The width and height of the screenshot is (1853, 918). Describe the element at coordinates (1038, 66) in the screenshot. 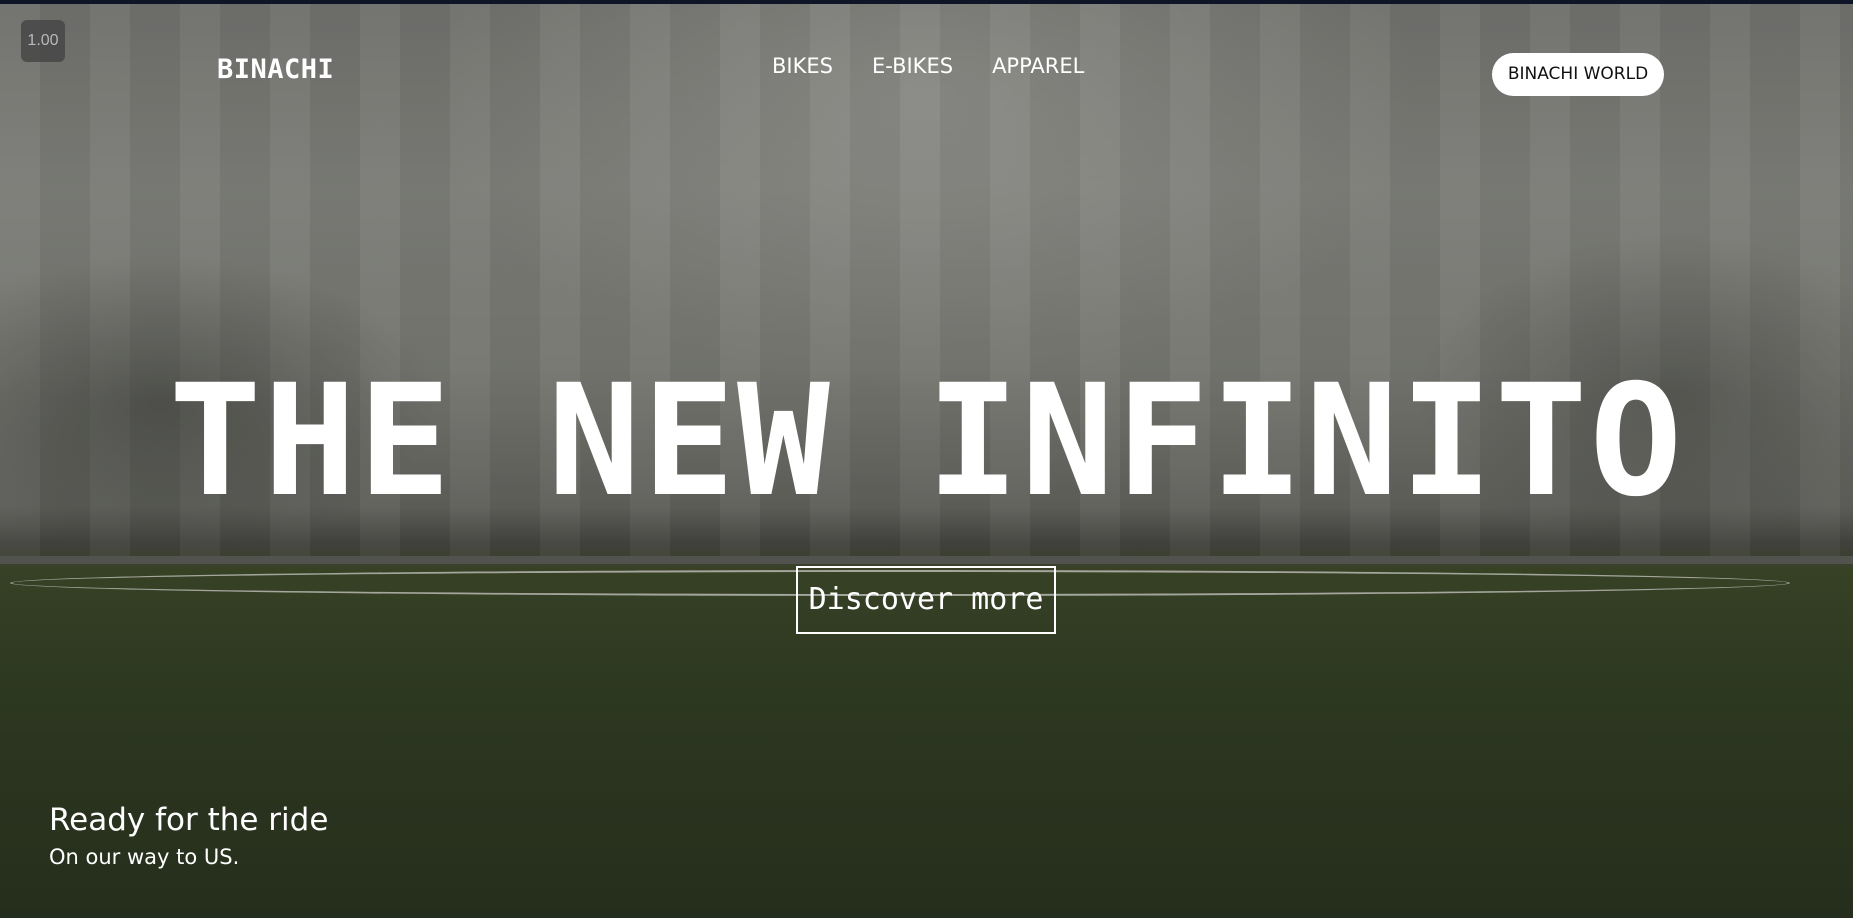

I see `nav-link-apparel: APPAREL` at that location.